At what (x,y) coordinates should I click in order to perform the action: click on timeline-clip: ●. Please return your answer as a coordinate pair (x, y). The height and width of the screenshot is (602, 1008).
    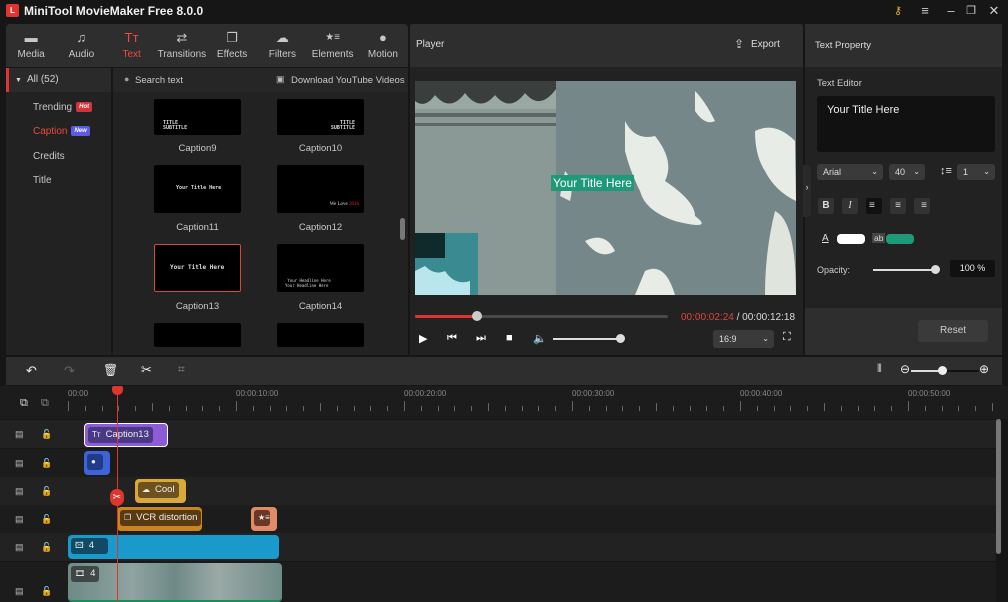
    Looking at the image, I should click on (97, 463).